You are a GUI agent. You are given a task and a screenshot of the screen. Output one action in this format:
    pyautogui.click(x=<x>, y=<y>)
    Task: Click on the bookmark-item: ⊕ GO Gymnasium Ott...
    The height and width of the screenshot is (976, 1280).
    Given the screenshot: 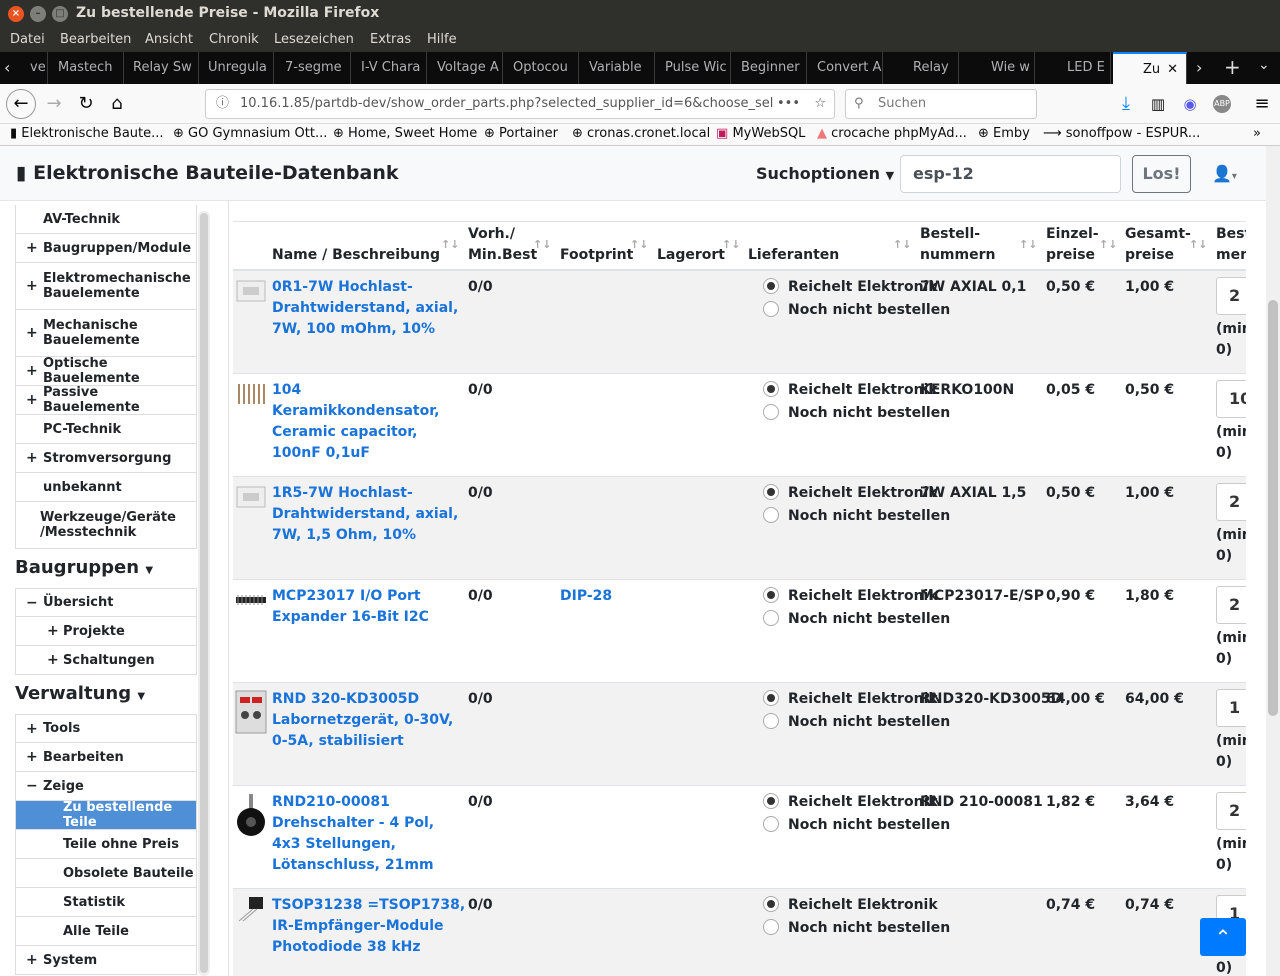 What is the action you would take?
    pyautogui.click(x=250, y=133)
    